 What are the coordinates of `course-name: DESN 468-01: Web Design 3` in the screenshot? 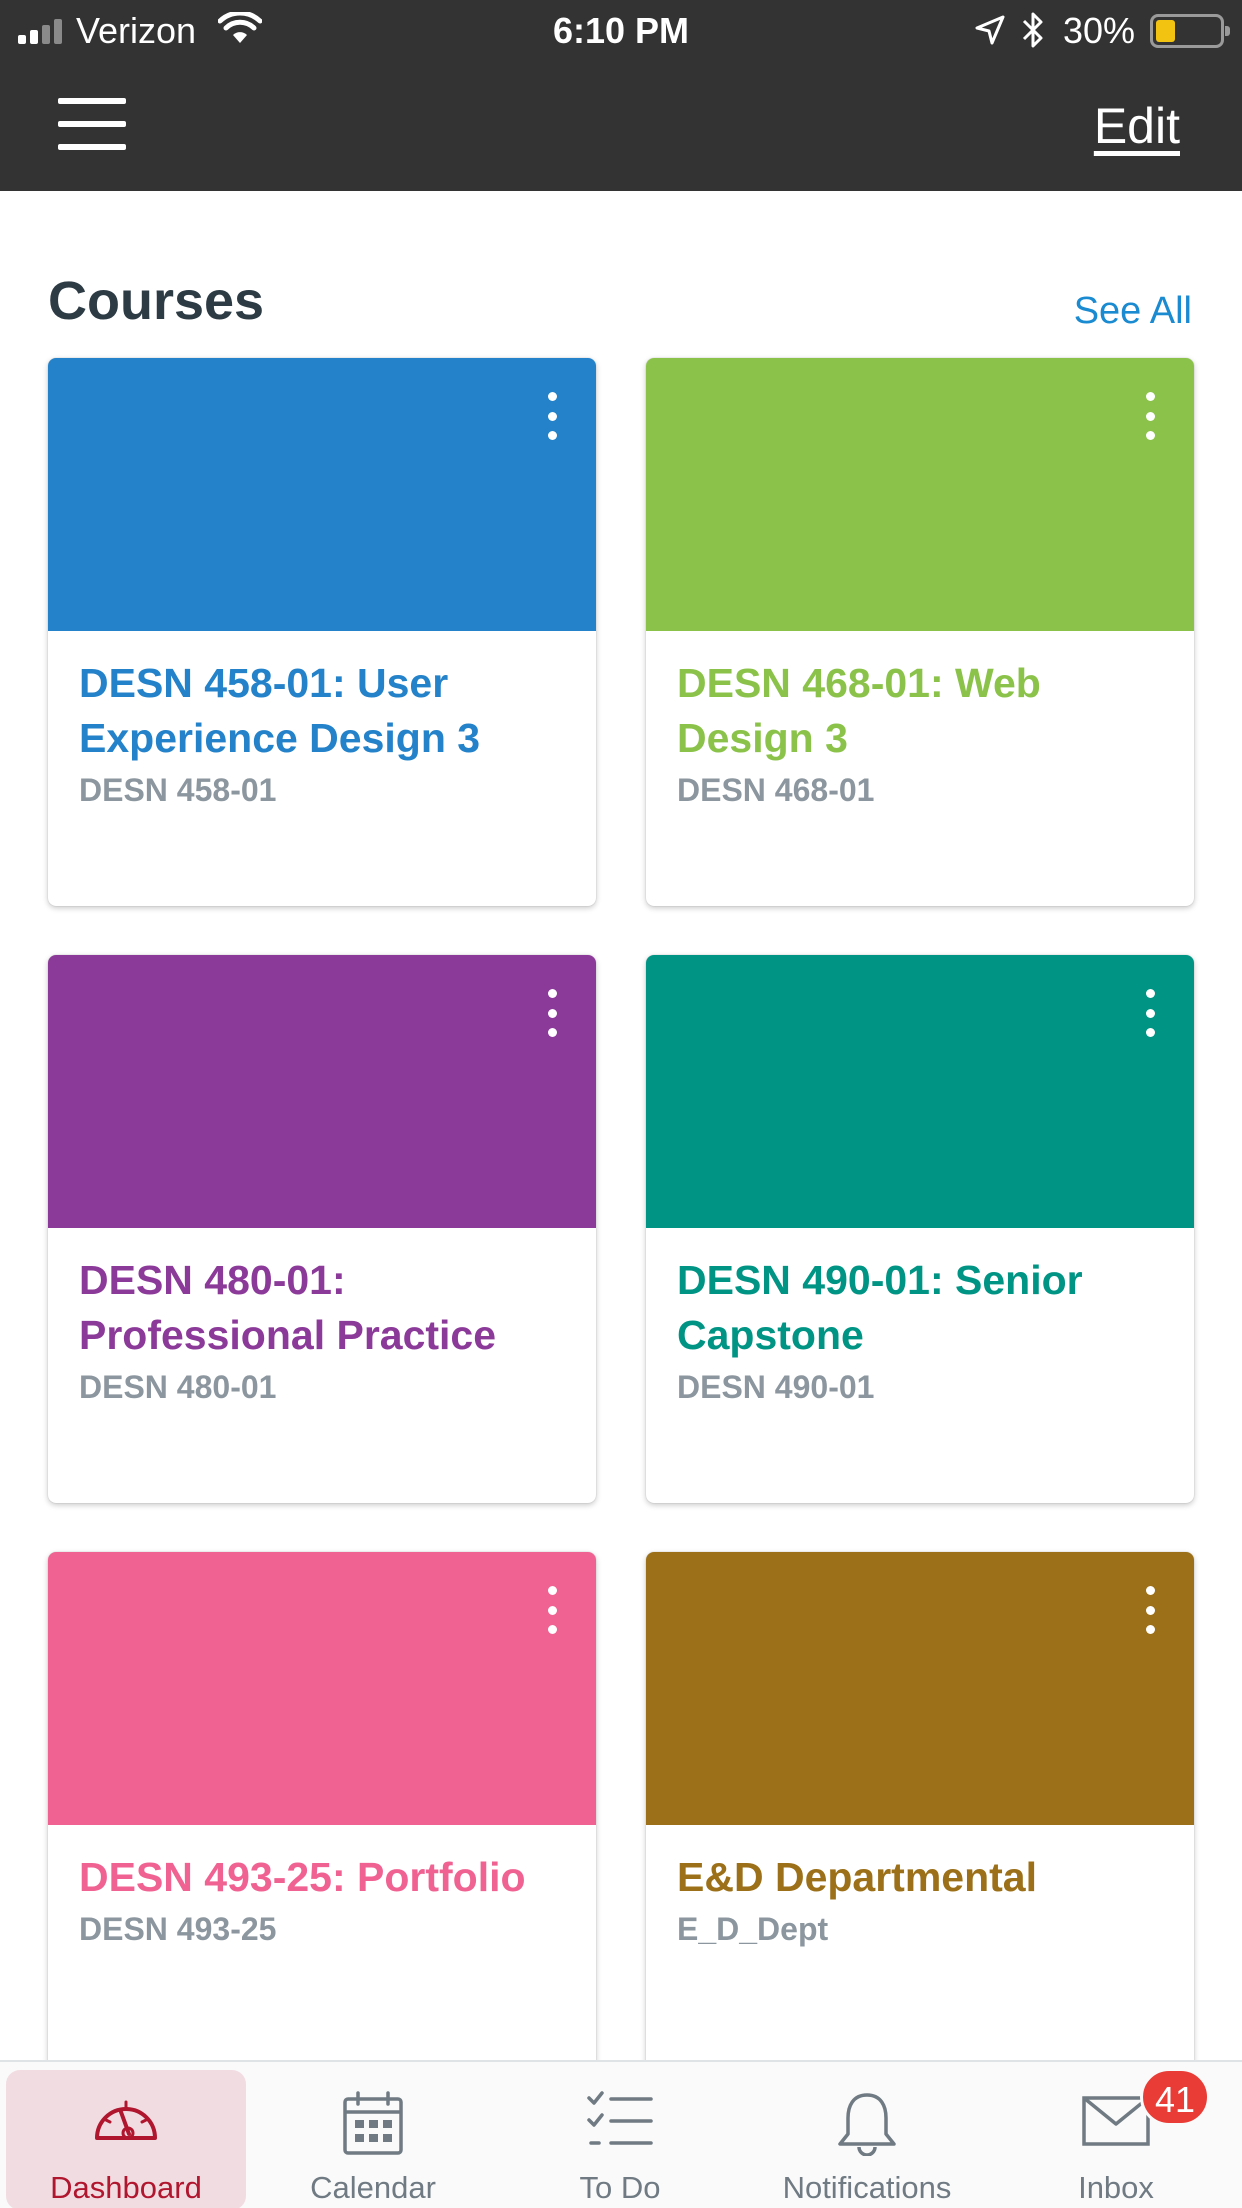 It's located at (859, 710).